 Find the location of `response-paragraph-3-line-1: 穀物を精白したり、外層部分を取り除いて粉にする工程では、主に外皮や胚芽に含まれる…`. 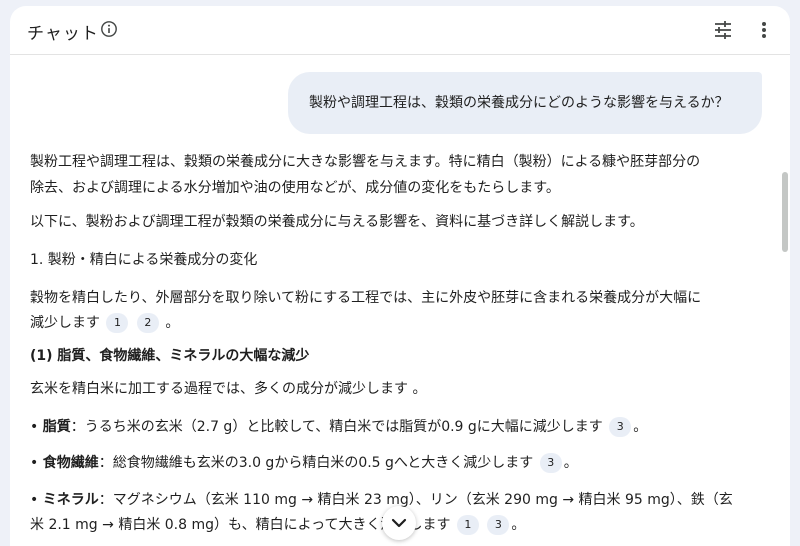

response-paragraph-3-line-1: 穀物を精白したり、外層部分を取り除いて粉にする工程では、主に外皮や胚芽に含まれる… is located at coordinates (366, 298).